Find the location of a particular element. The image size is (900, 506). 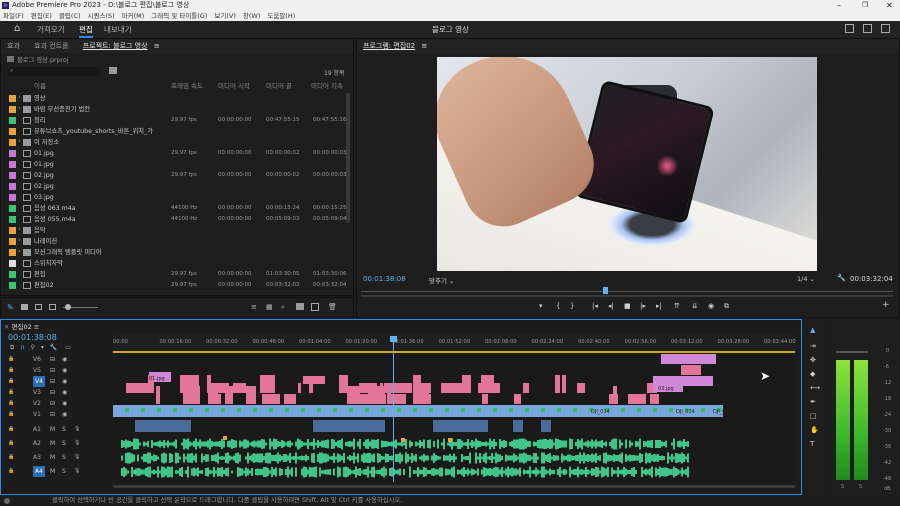

expand-icon: › is located at coordinates (19, 229).